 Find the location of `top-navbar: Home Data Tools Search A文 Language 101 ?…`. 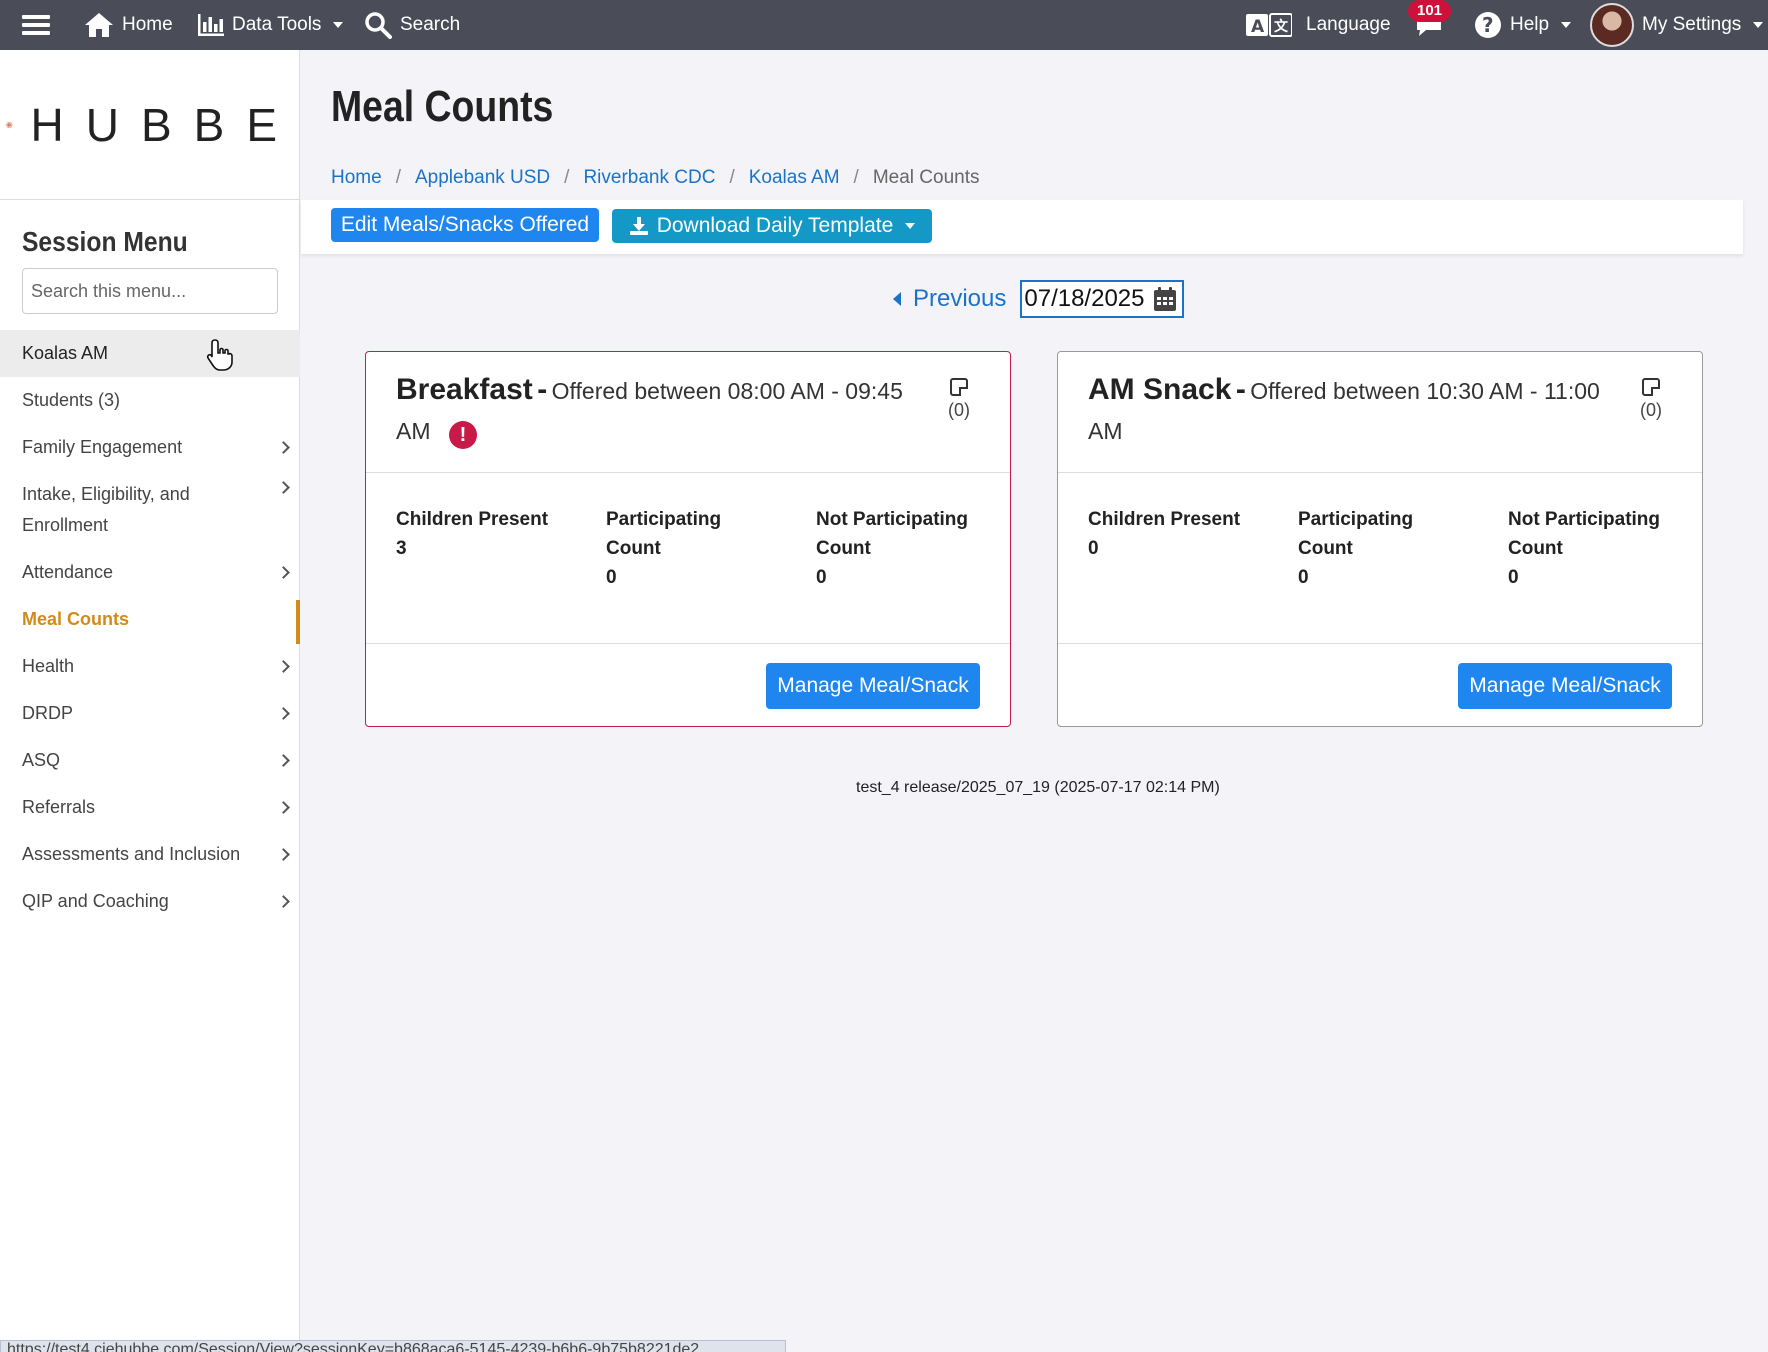

top-navbar: Home Data Tools Search A文 Language 101 ?… is located at coordinates (884, 25).